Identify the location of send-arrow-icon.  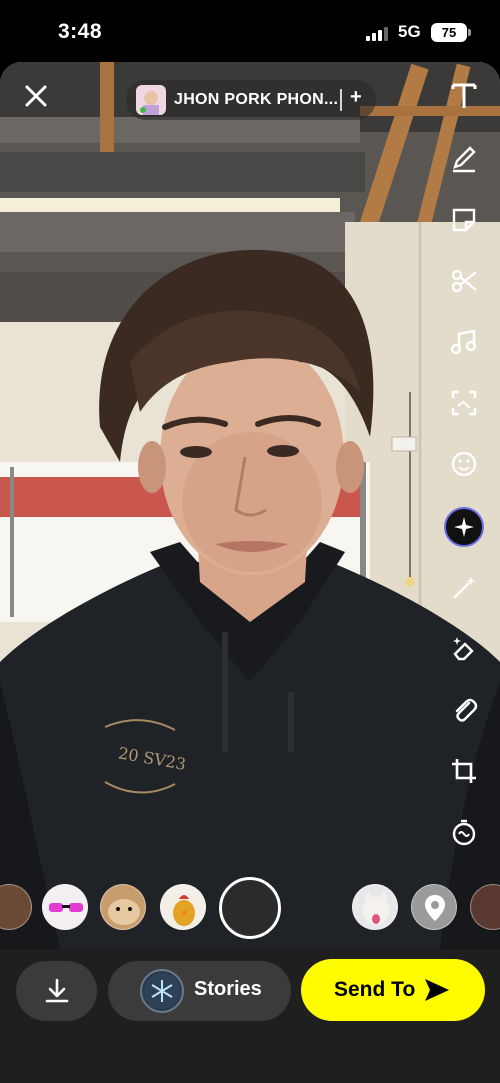
(437, 990).